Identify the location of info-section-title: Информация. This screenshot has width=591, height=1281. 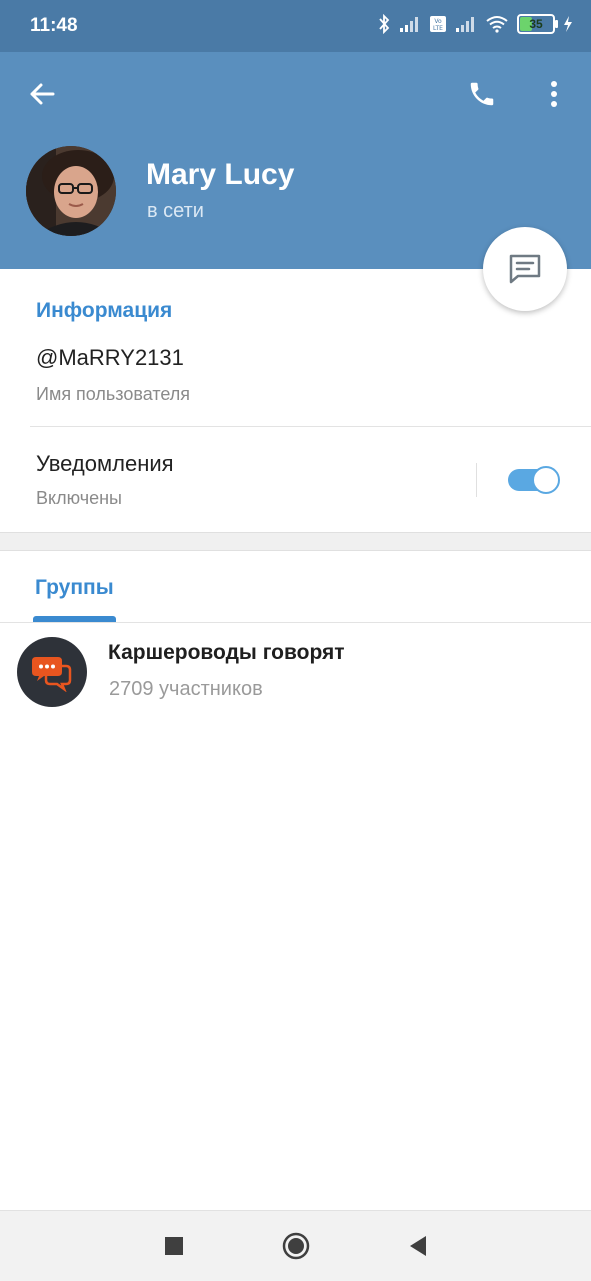
(104, 310).